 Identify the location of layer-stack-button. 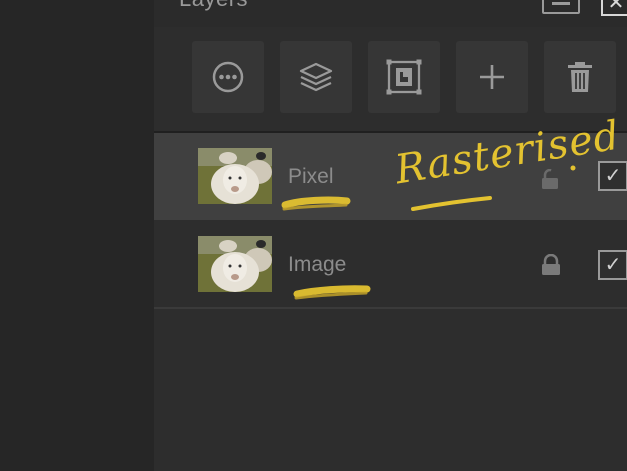
(316, 77).